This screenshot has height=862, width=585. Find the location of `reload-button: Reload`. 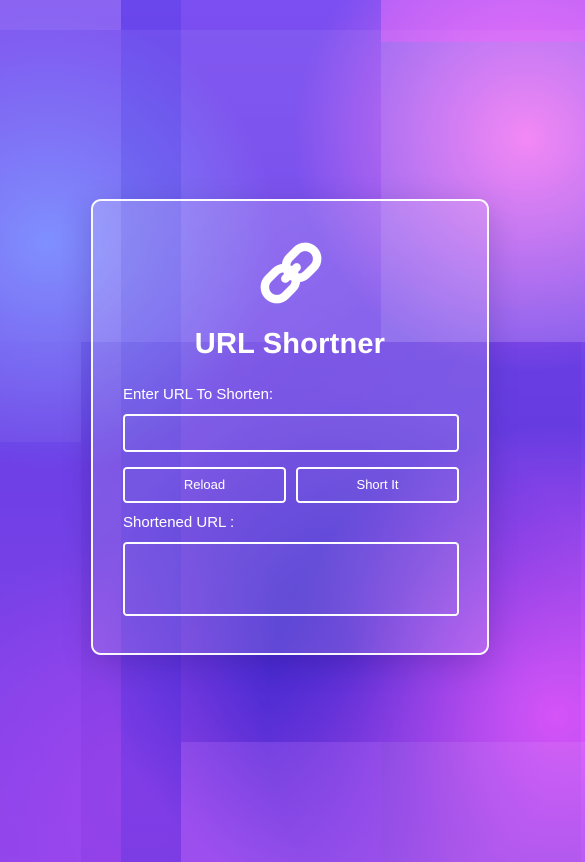

reload-button: Reload is located at coordinates (204, 485).